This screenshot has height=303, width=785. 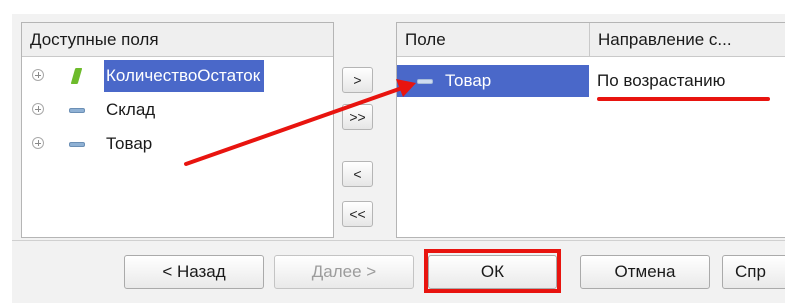 I want to click on annotation-arrow, so click(x=300, y=122).